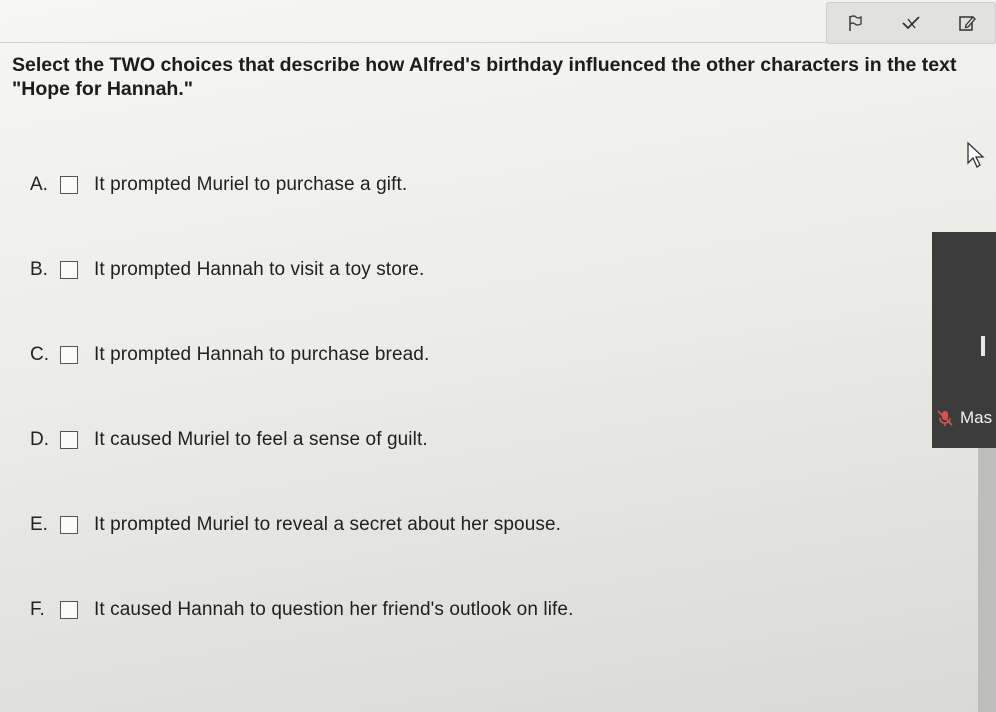  I want to click on choice-d-checkbox, so click(69, 440).